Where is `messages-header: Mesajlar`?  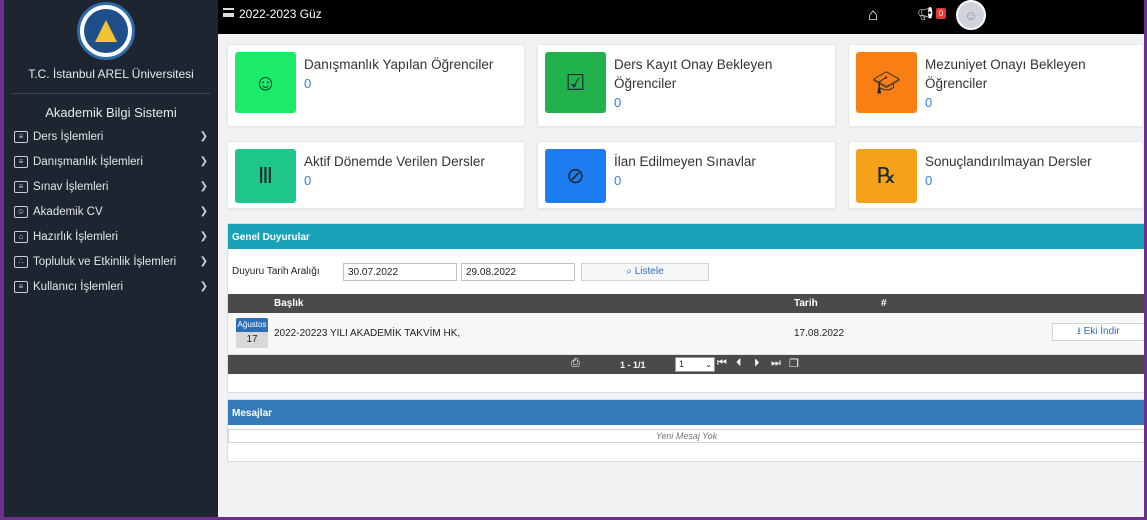 messages-header: Mesajlar is located at coordinates (686, 412).